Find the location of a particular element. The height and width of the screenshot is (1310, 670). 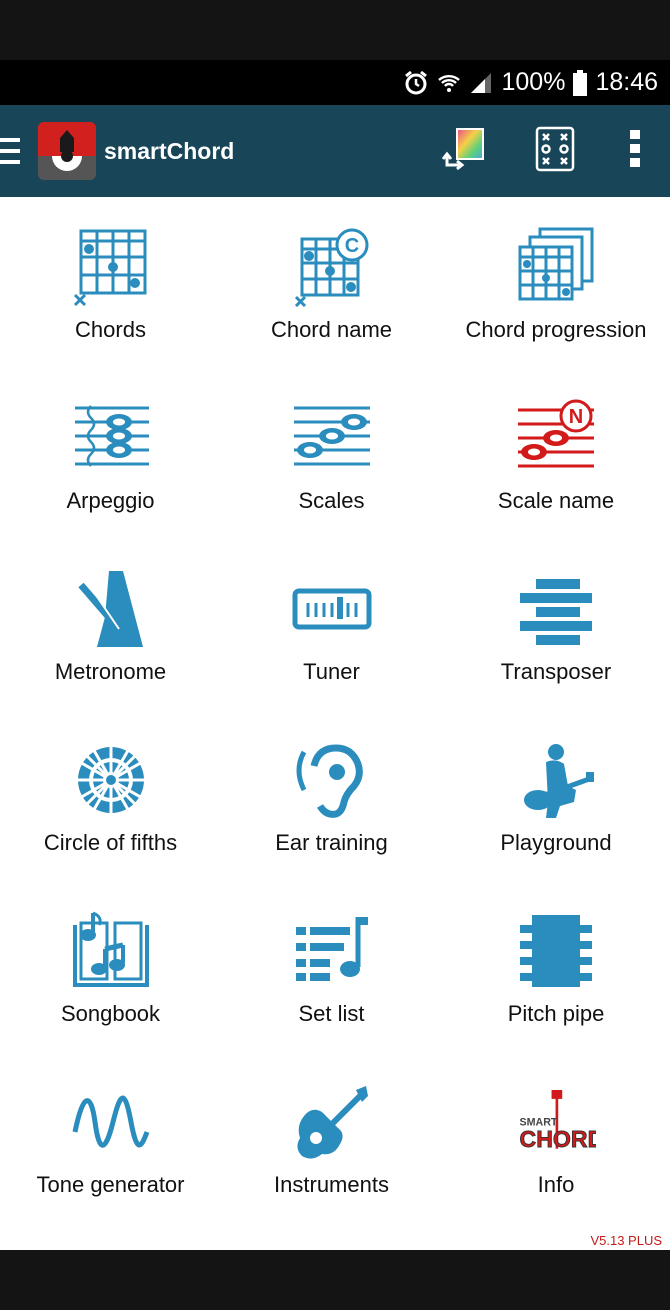

guitarist-icon is located at coordinates (556, 780).